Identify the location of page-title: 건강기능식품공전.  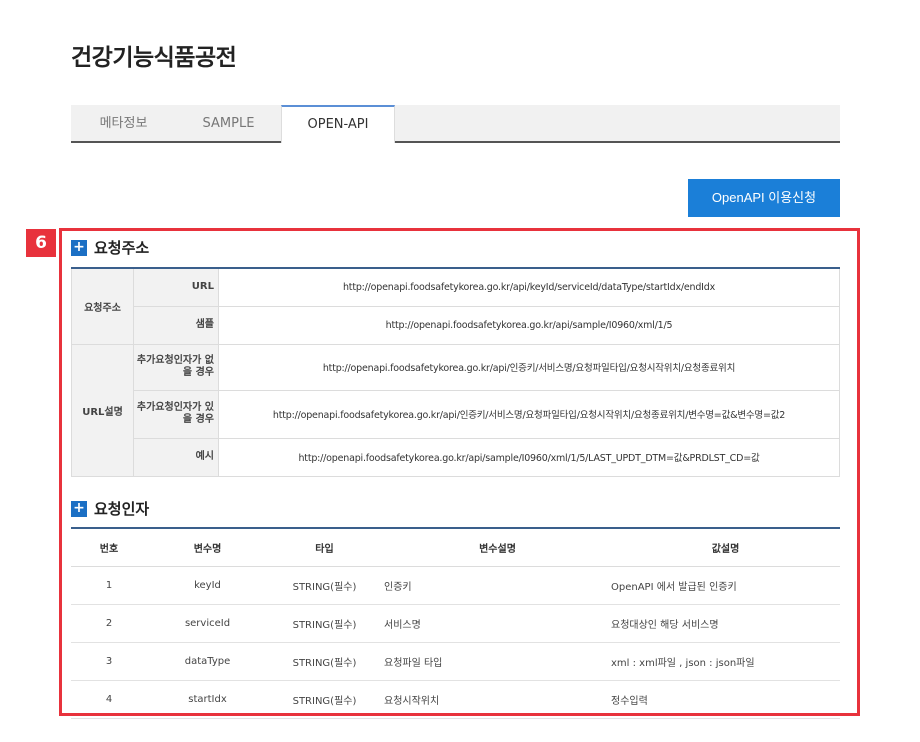
(154, 58).